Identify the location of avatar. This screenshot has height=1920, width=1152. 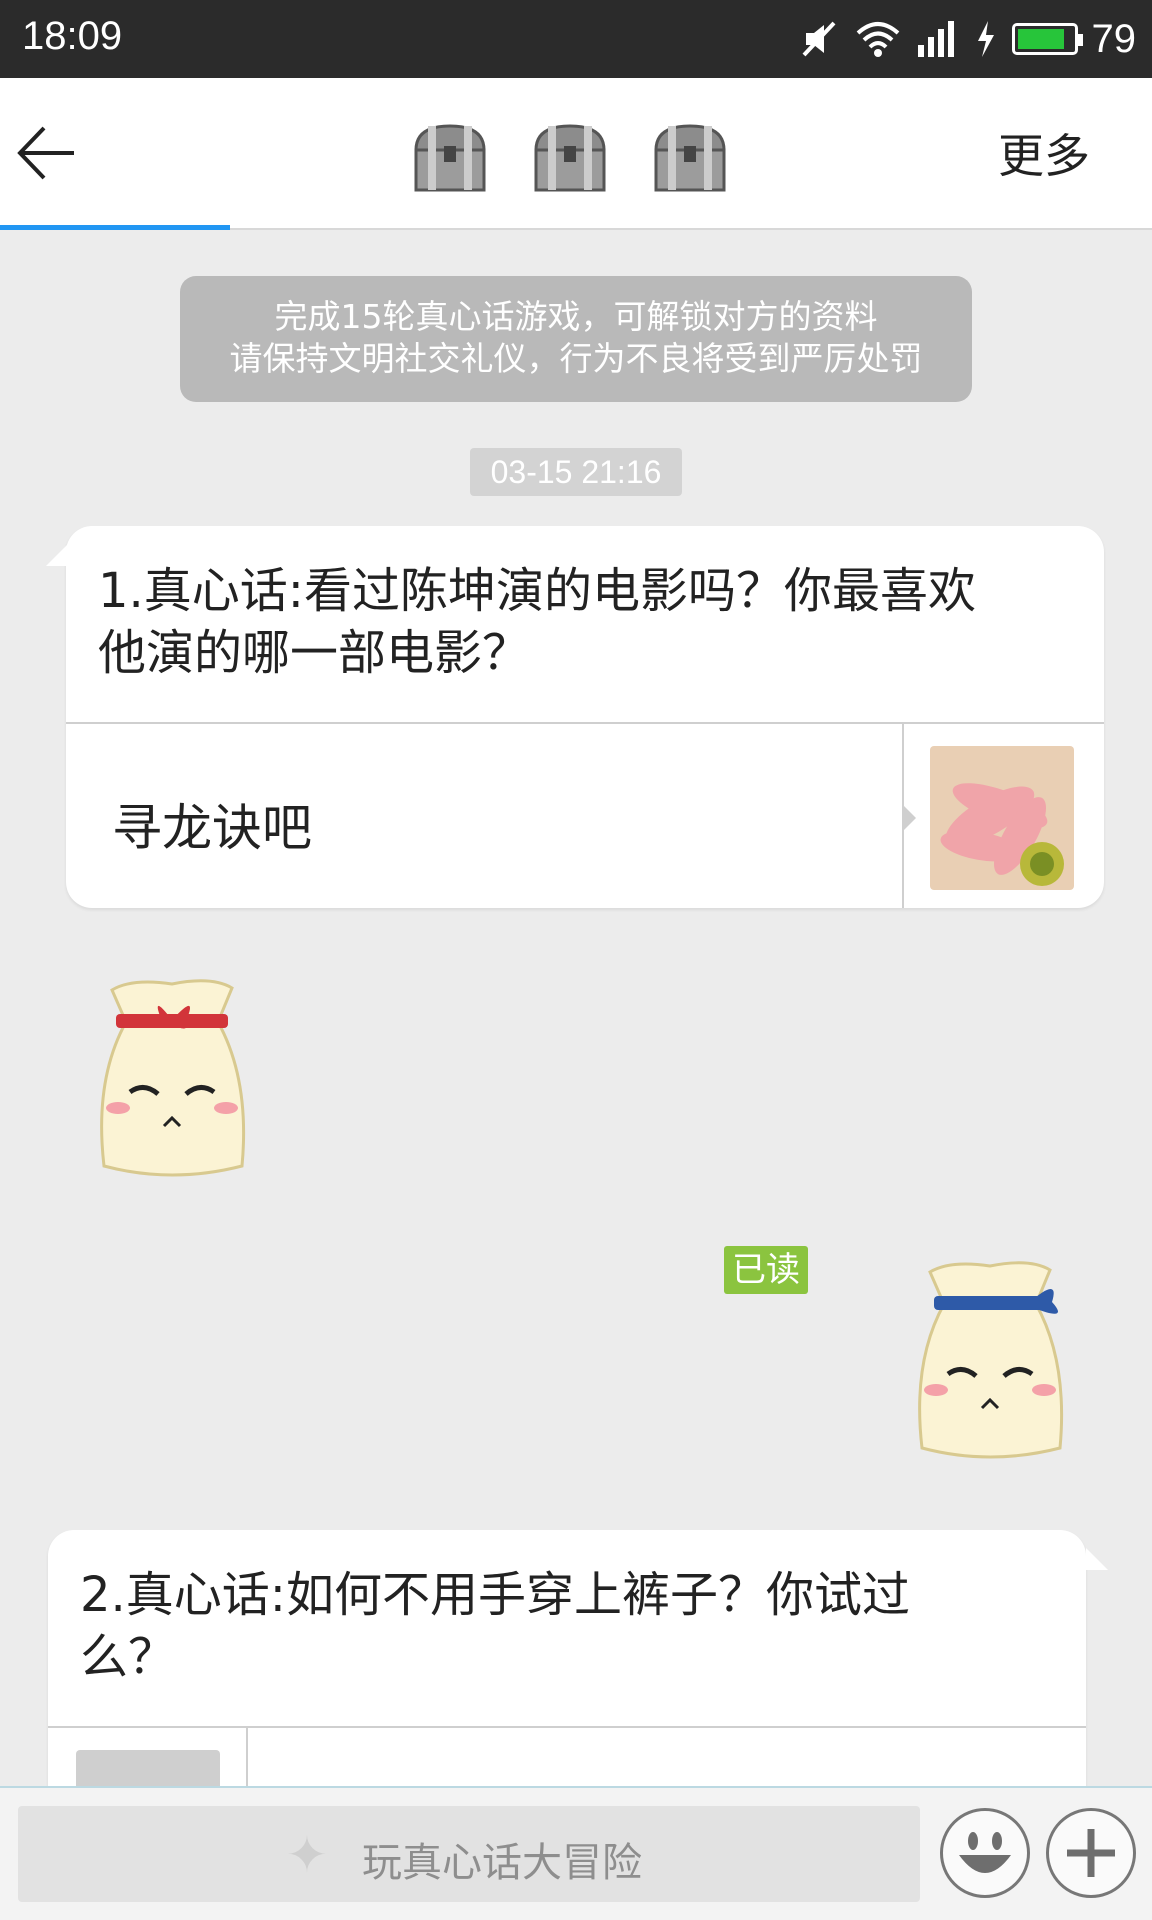
(1002, 818).